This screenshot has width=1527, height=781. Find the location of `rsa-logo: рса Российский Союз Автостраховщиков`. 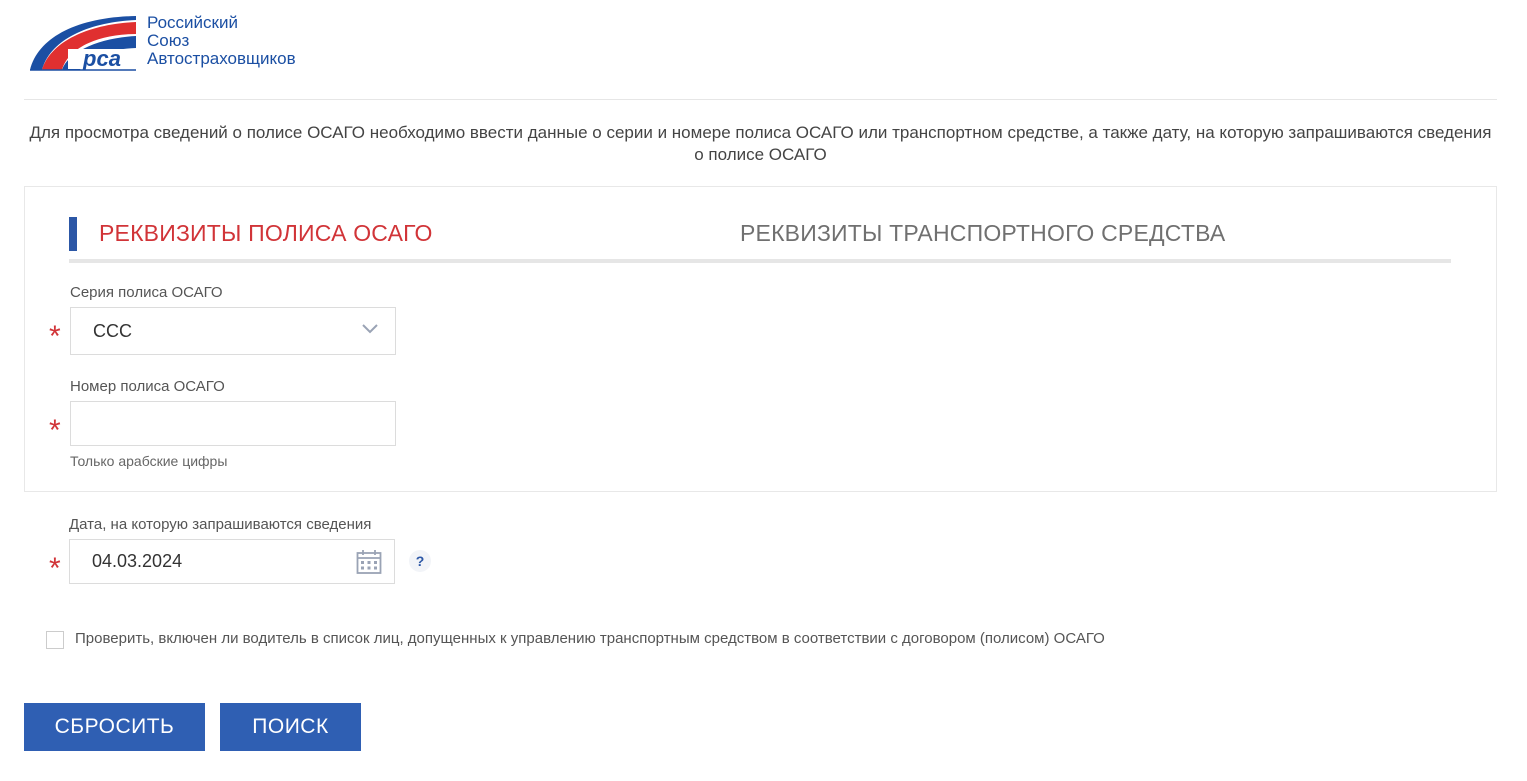

rsa-logo: рса Российский Союз Автостраховщиков is located at coordinates (173, 42).